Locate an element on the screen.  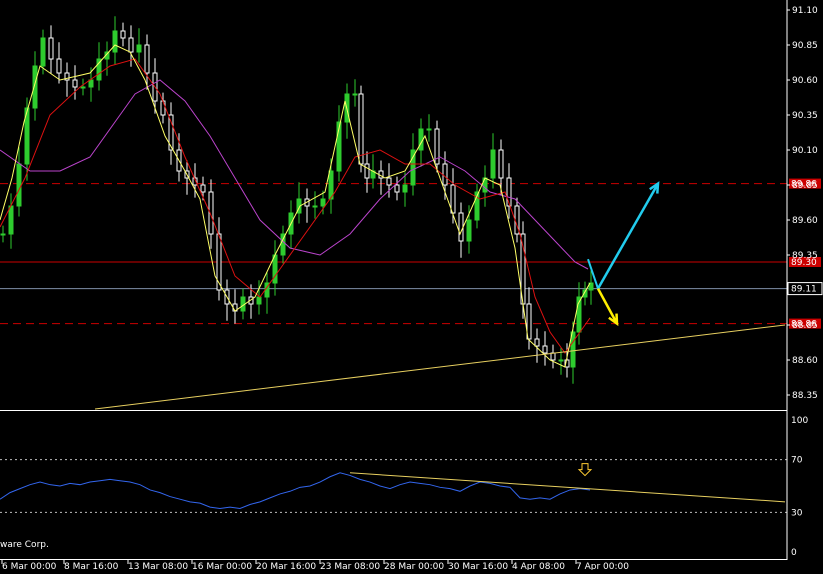
time-label-1: 8 Mar 16:00 is located at coordinates (91, 566).